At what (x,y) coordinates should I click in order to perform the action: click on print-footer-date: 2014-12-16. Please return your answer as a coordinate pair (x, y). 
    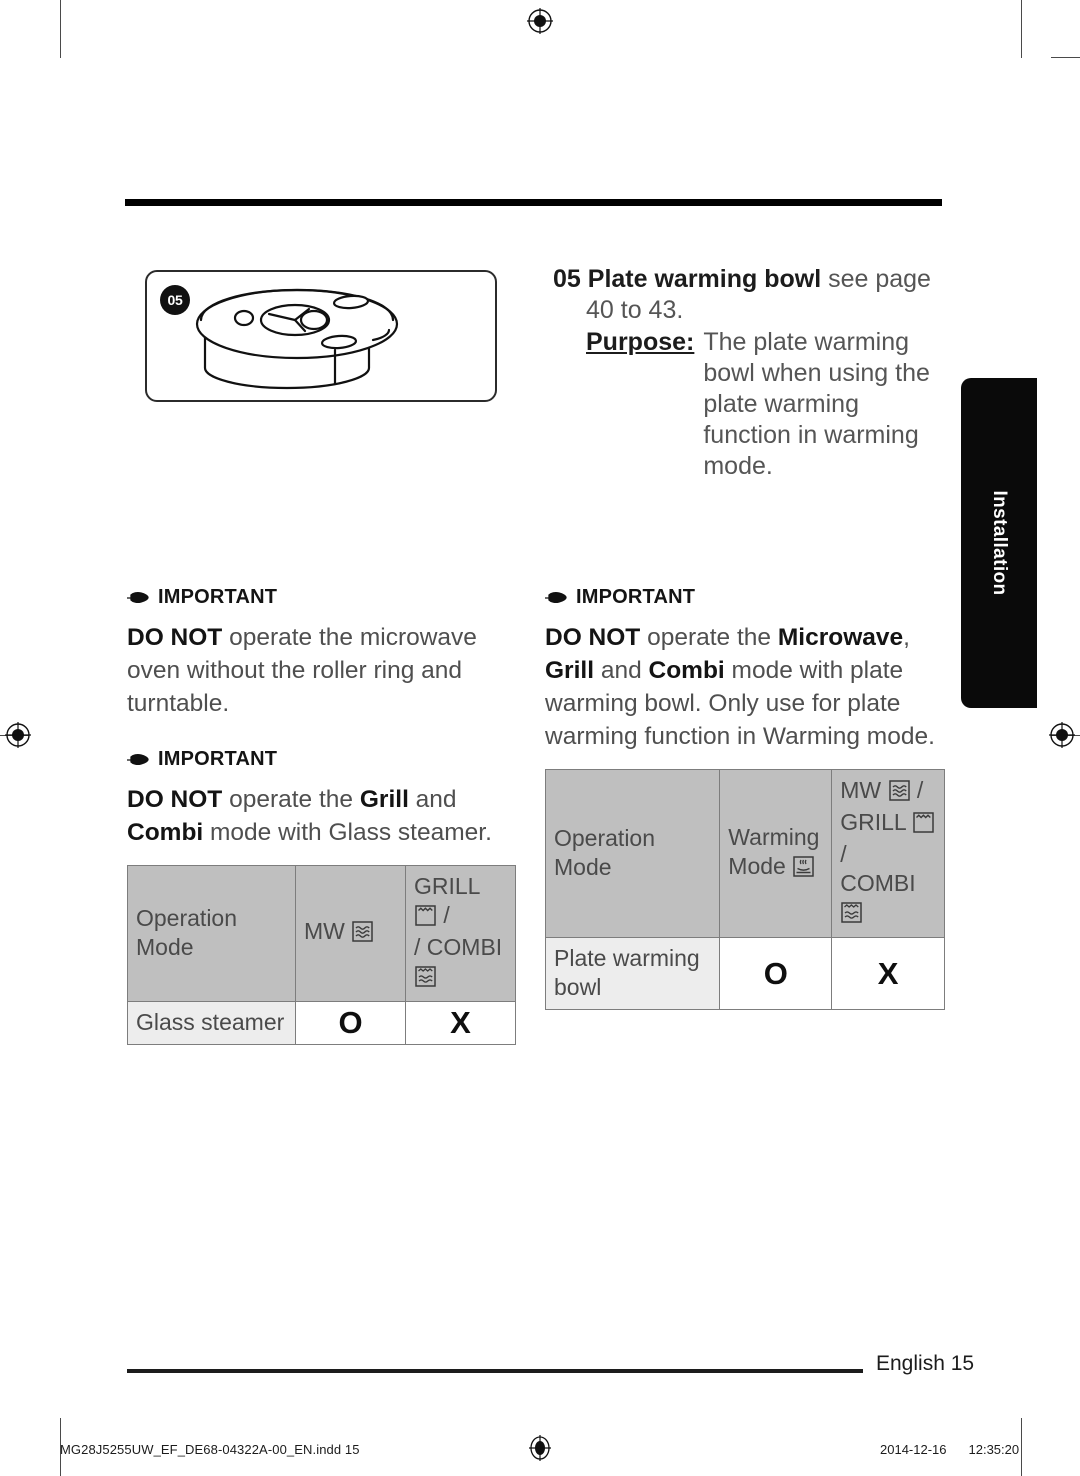
    Looking at the image, I should click on (913, 1449).